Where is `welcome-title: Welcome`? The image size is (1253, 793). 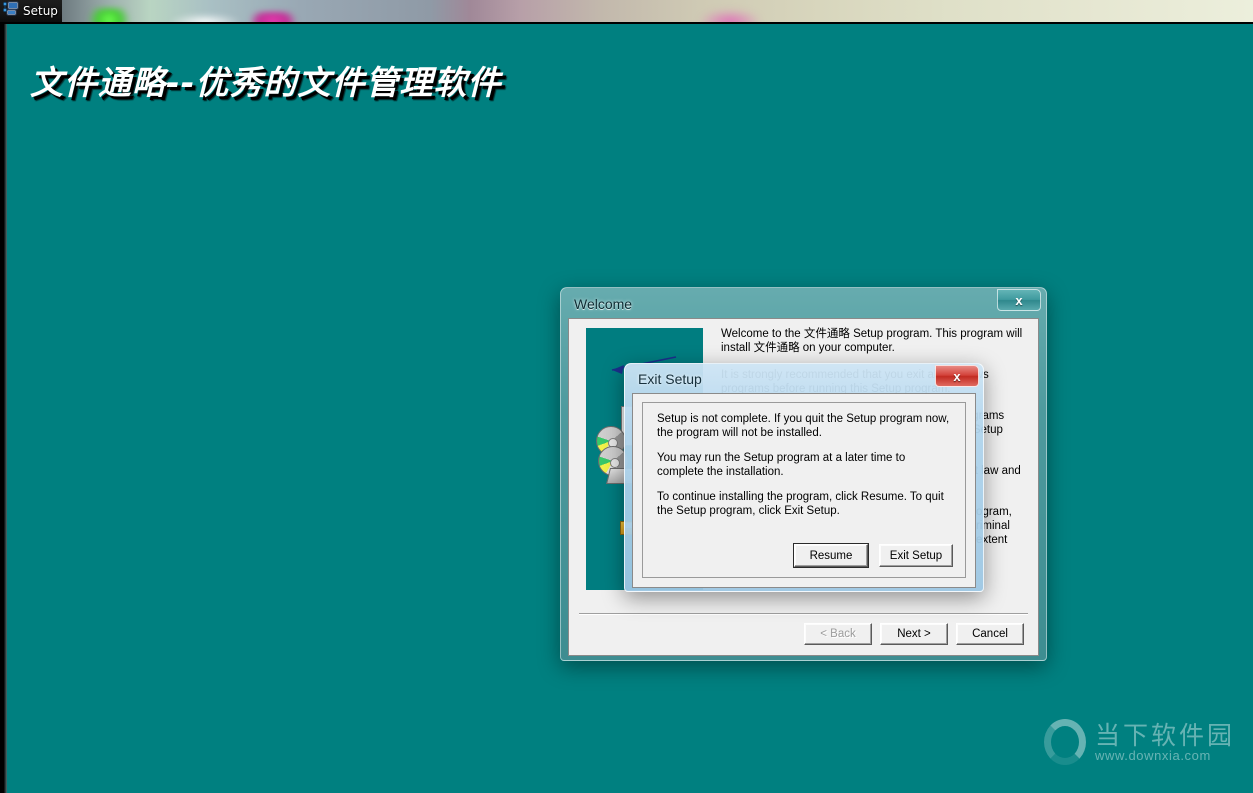 welcome-title: Welcome is located at coordinates (603, 304).